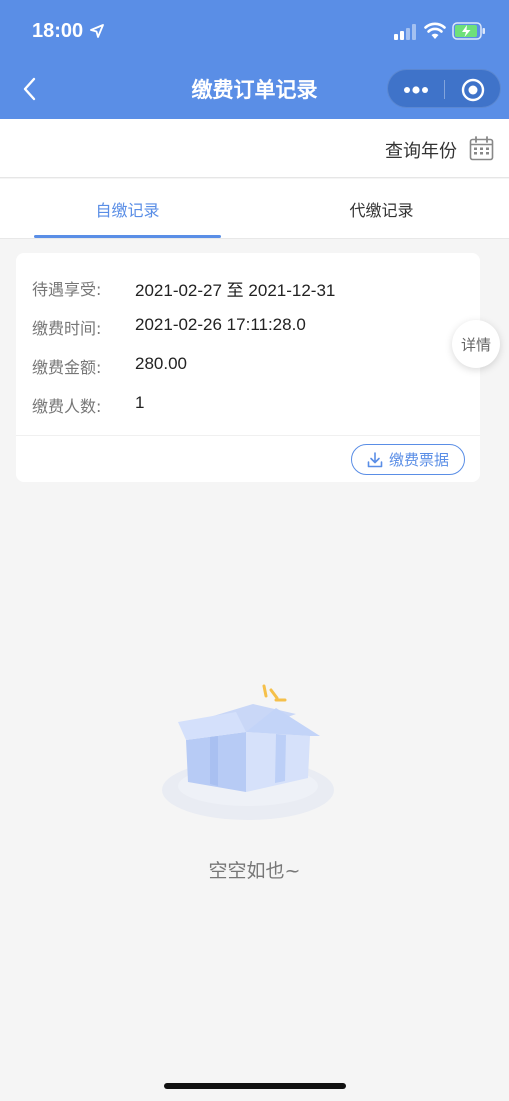 The height and width of the screenshot is (1101, 509). I want to click on card-divider, so click(248, 435).